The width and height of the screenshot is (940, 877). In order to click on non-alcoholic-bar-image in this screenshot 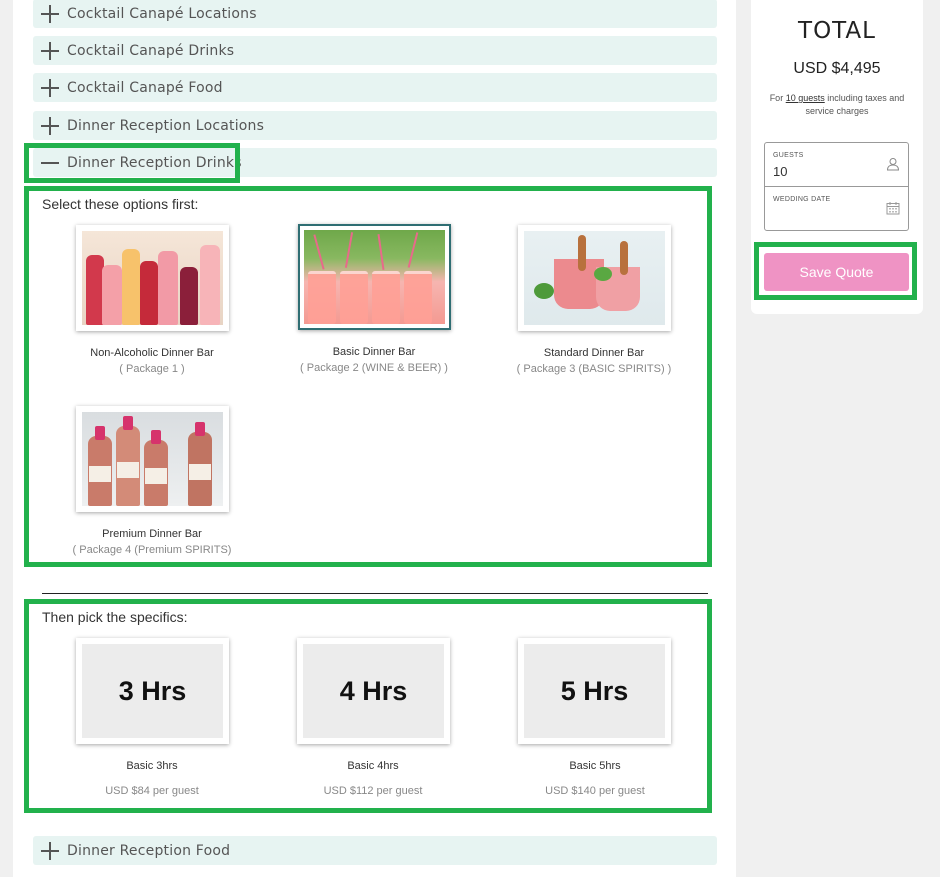, I will do `click(152, 278)`.